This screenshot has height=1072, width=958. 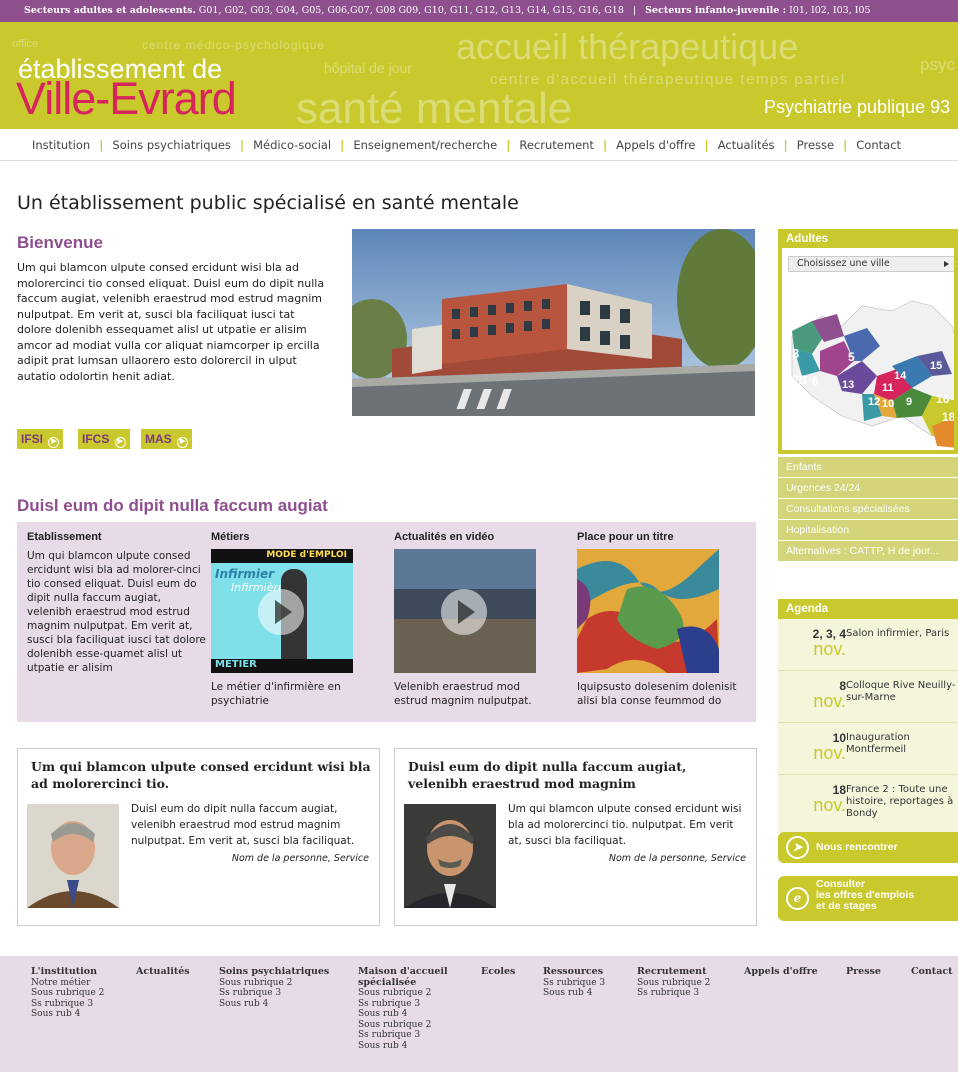 What do you see at coordinates (868, 847) in the screenshot?
I see `meet-us-button: ➤ Nous rencontrer` at bounding box center [868, 847].